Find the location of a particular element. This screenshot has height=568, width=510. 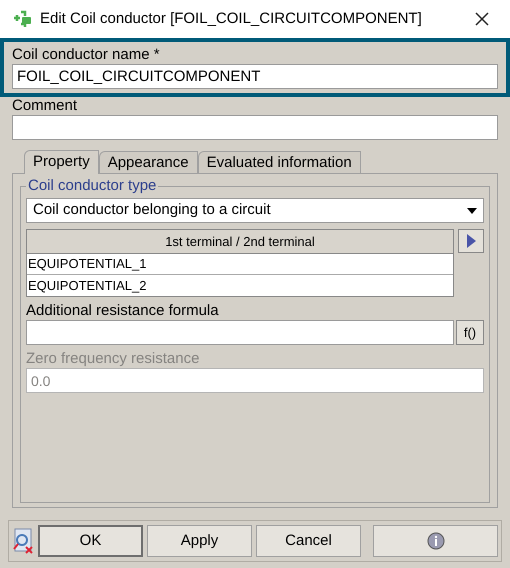

field-label: Comment is located at coordinates (45, 106).